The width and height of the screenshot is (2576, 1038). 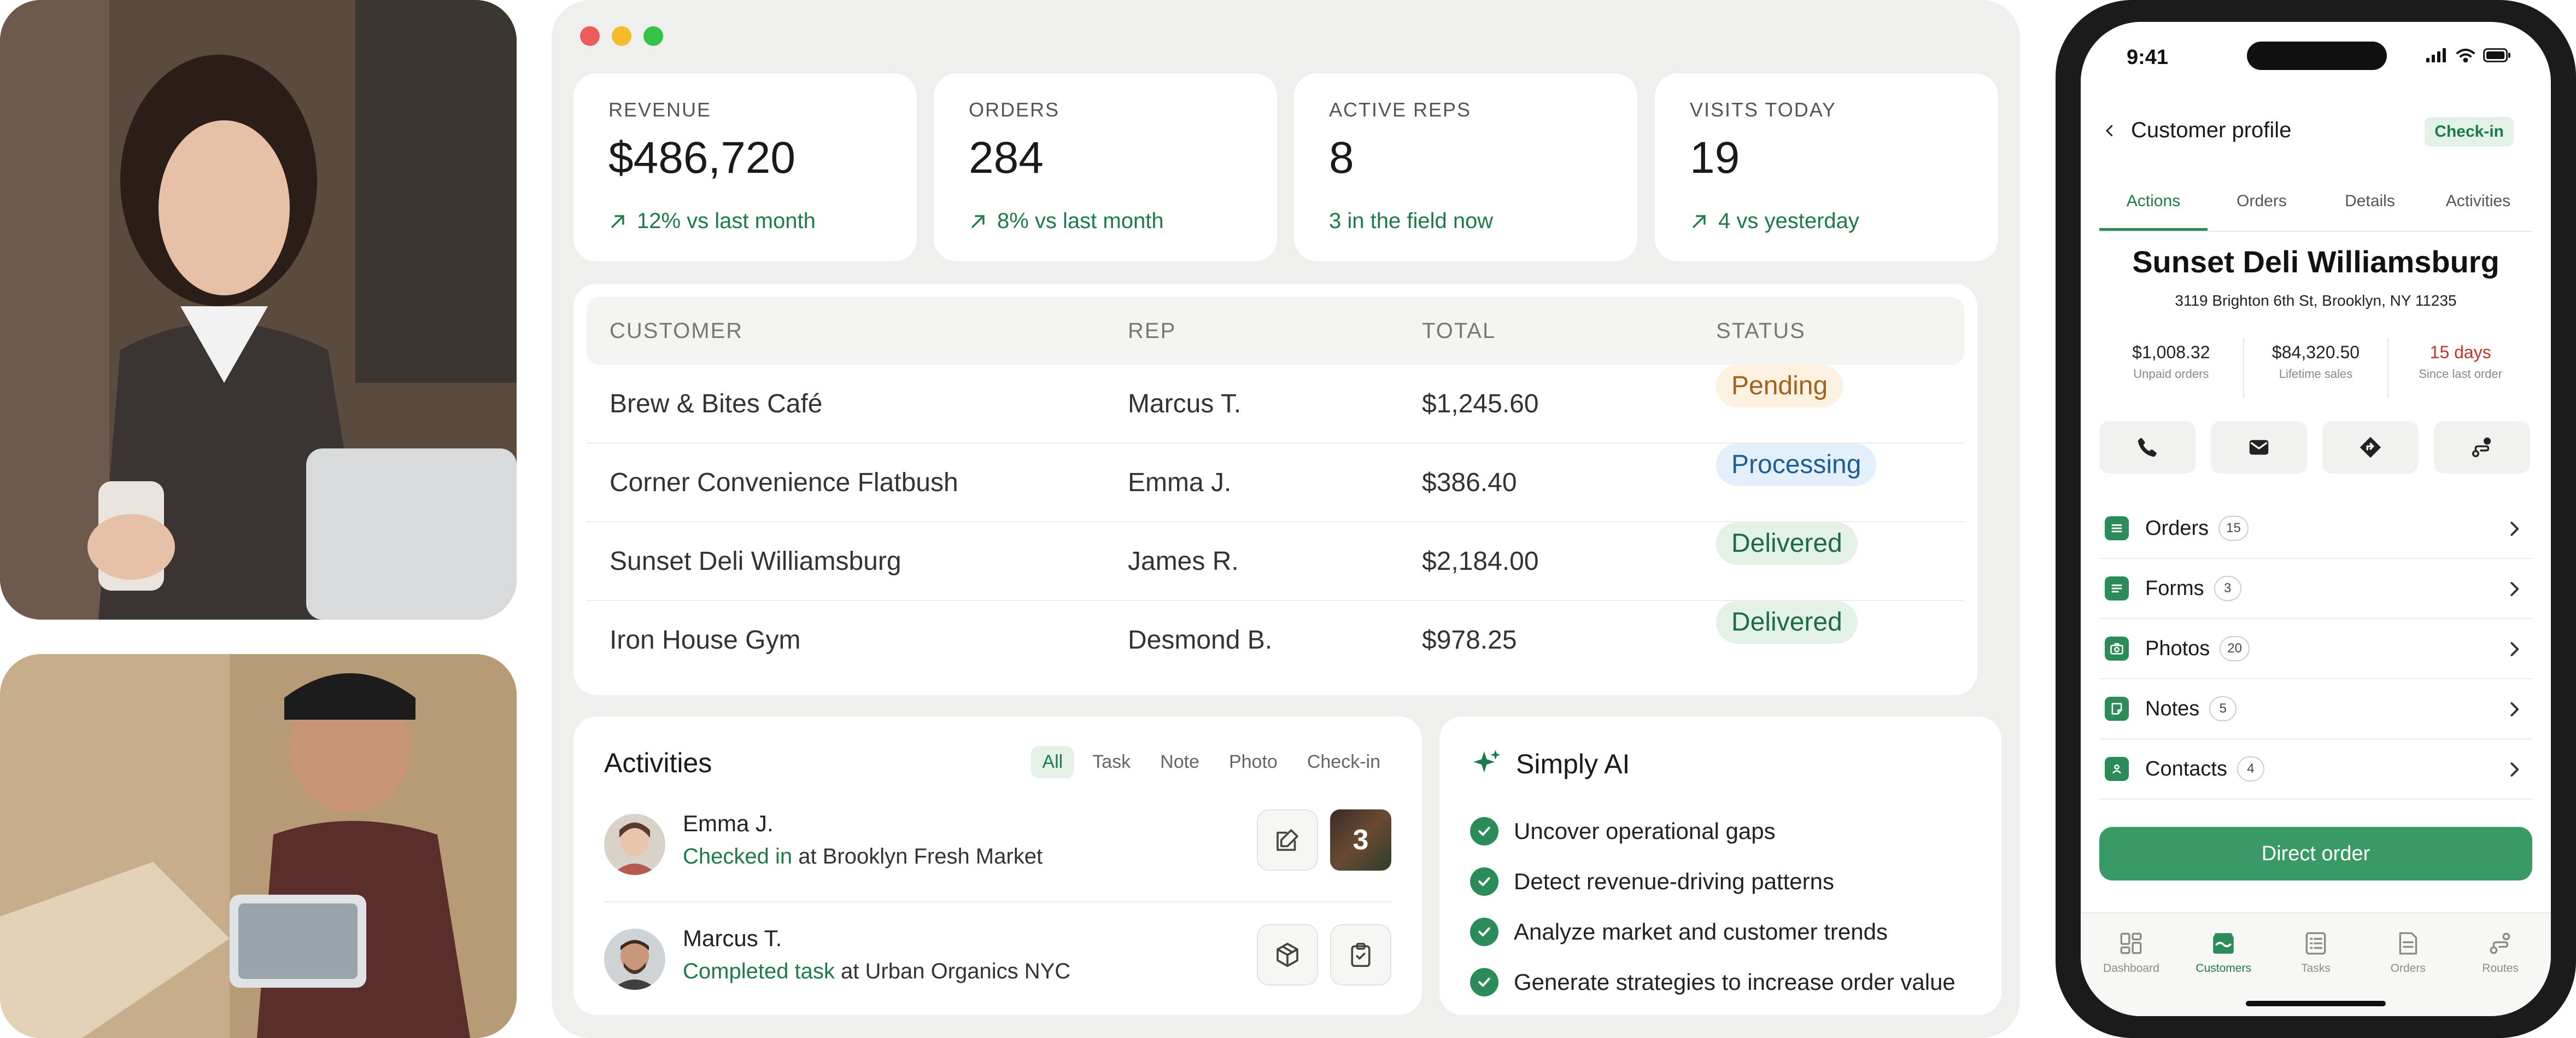 I want to click on filter-photo: Photo, so click(x=1254, y=762).